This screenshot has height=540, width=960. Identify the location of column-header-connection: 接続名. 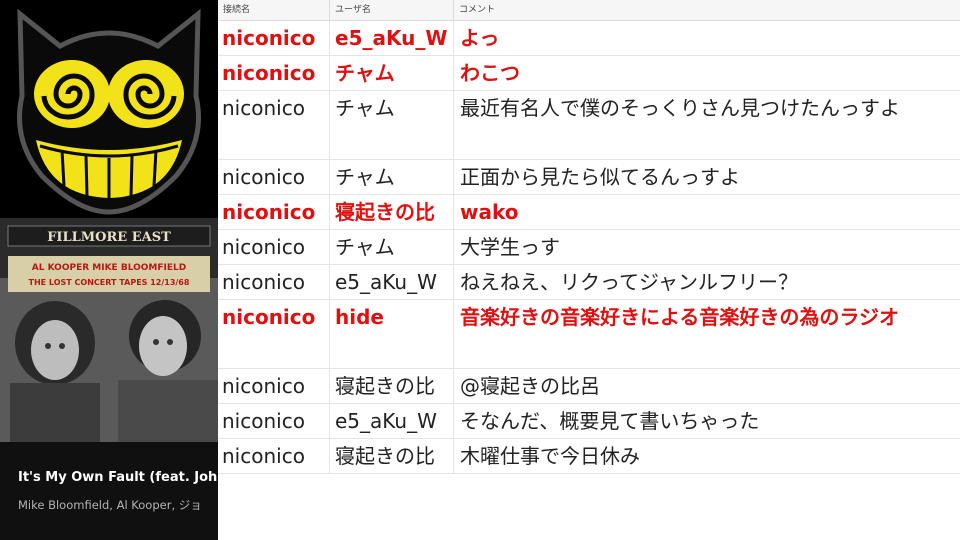
(274, 10).